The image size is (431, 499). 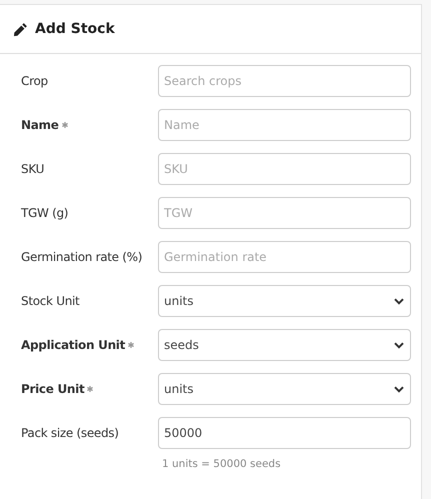 What do you see at coordinates (284, 345) in the screenshot?
I see `select-field: seeds` at bounding box center [284, 345].